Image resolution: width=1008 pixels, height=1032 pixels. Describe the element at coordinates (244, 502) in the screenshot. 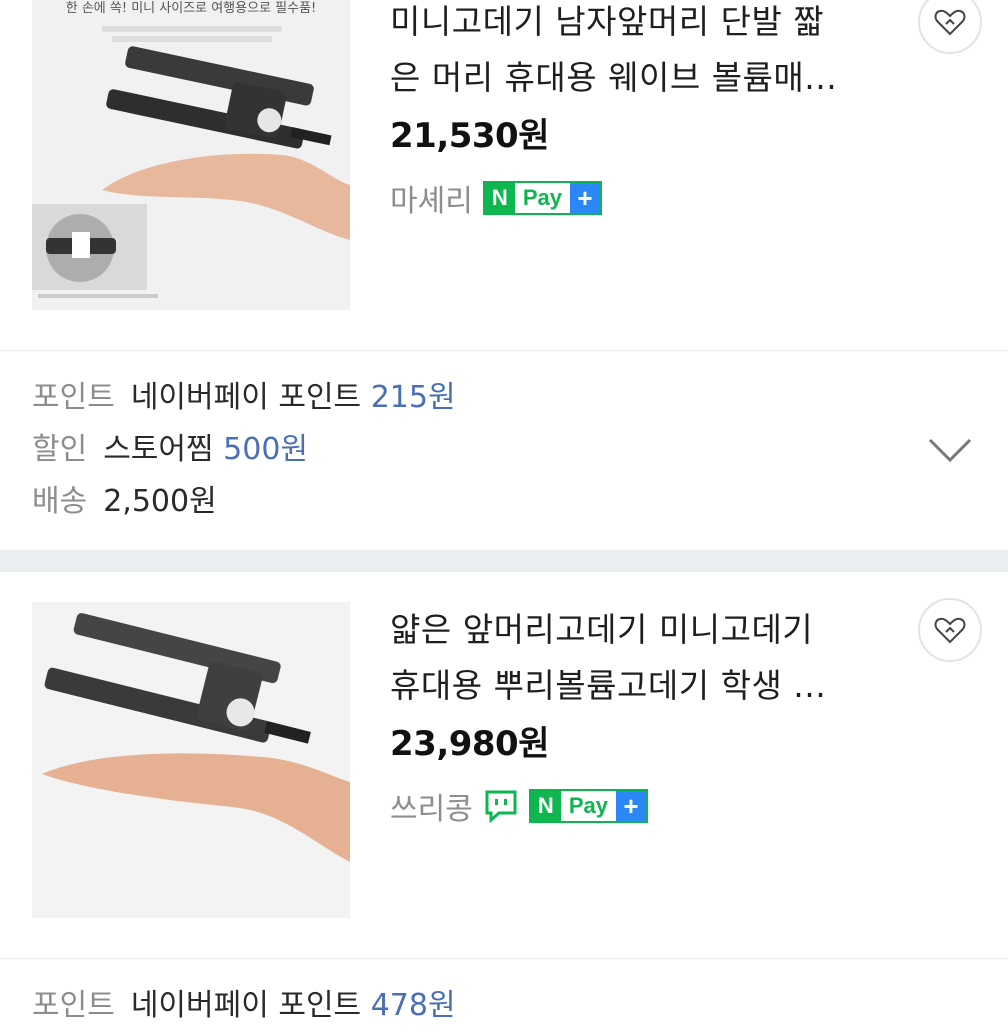

I see `shipping-row: 배송 2,500원` at that location.